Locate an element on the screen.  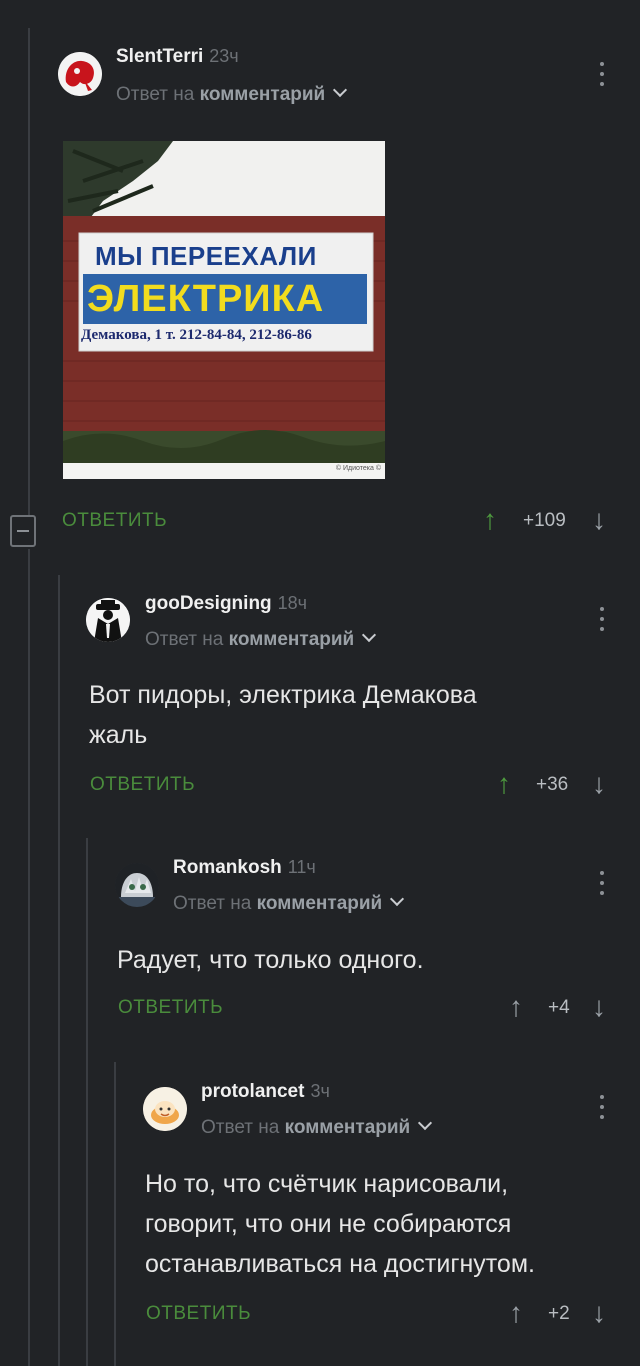
username-text: gooDesigning is located at coordinates (208, 603).